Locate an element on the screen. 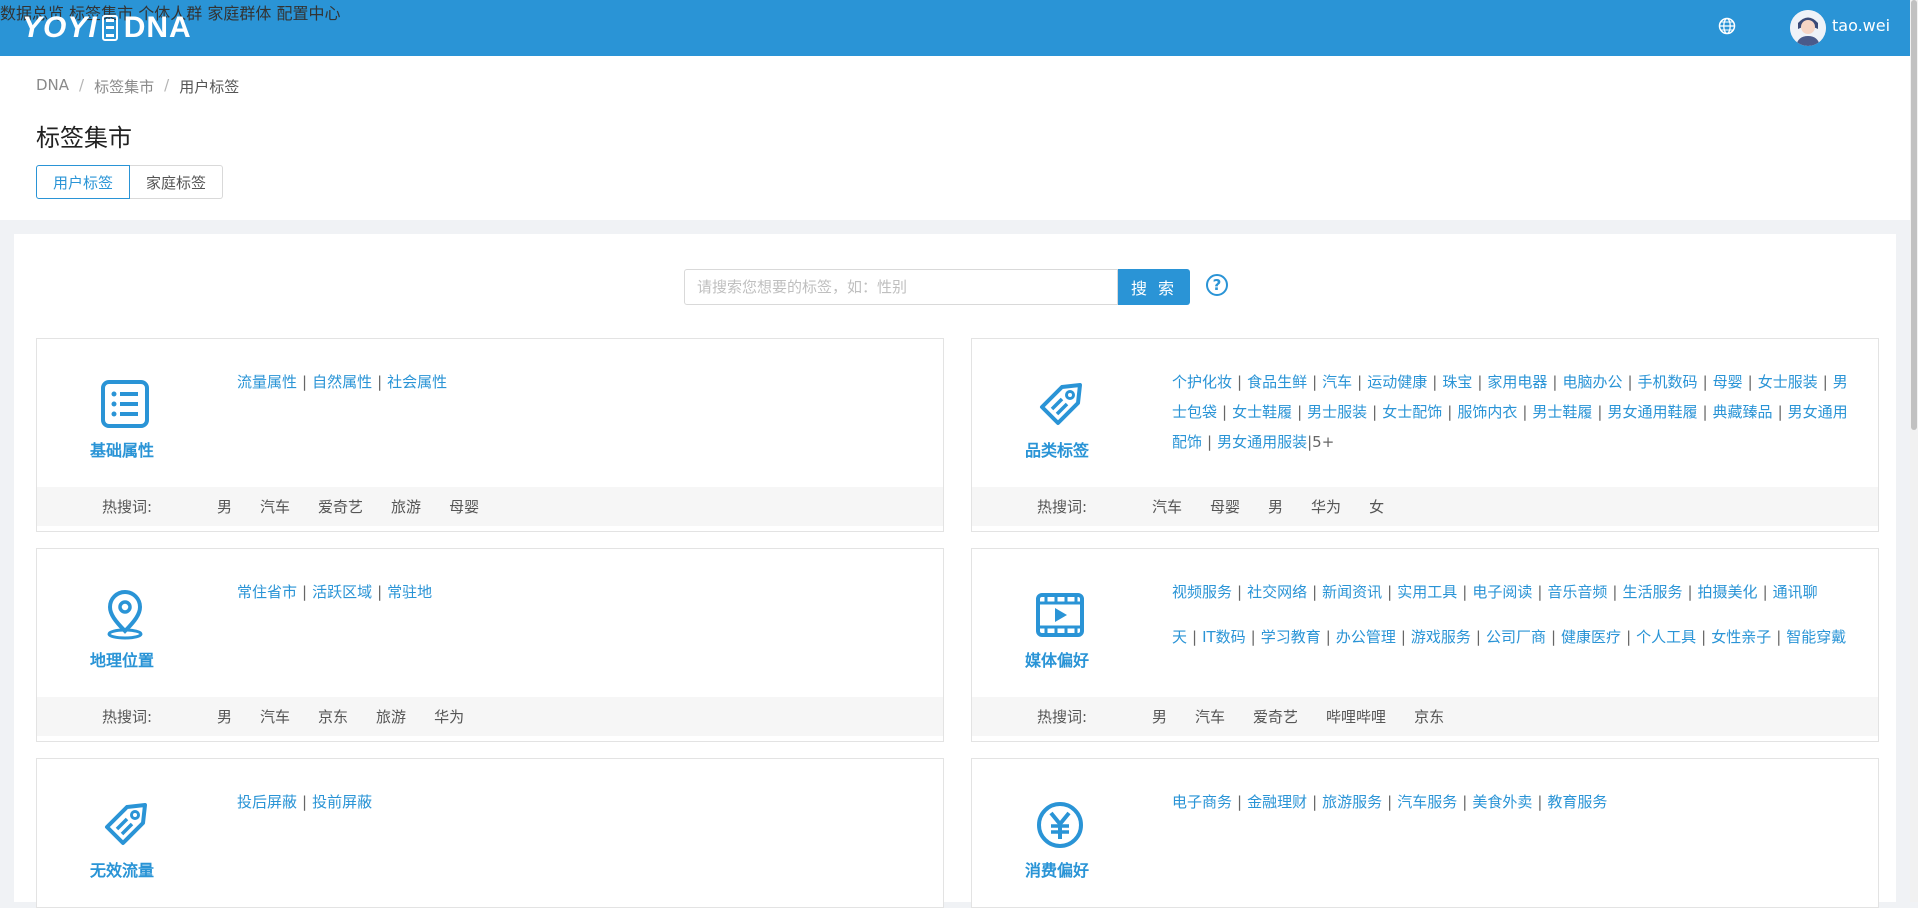 The height and width of the screenshot is (908, 1918). search-input is located at coordinates (901, 287).